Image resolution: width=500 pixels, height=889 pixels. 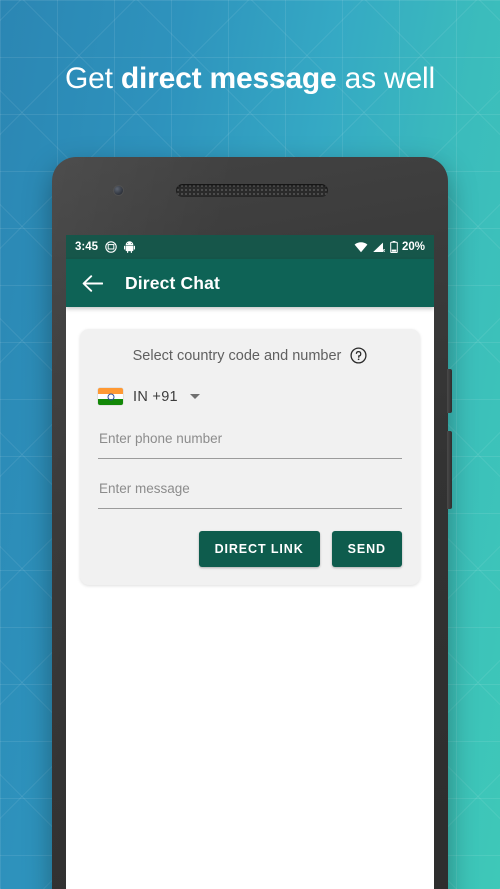 What do you see at coordinates (413, 247) in the screenshot?
I see `battery-percent: 20%` at bounding box center [413, 247].